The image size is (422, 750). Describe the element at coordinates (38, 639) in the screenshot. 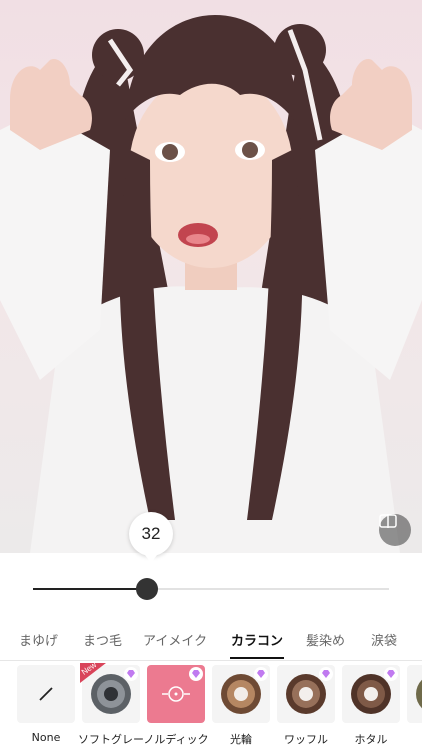

I see `tab-mayuge: まゆげ` at that location.